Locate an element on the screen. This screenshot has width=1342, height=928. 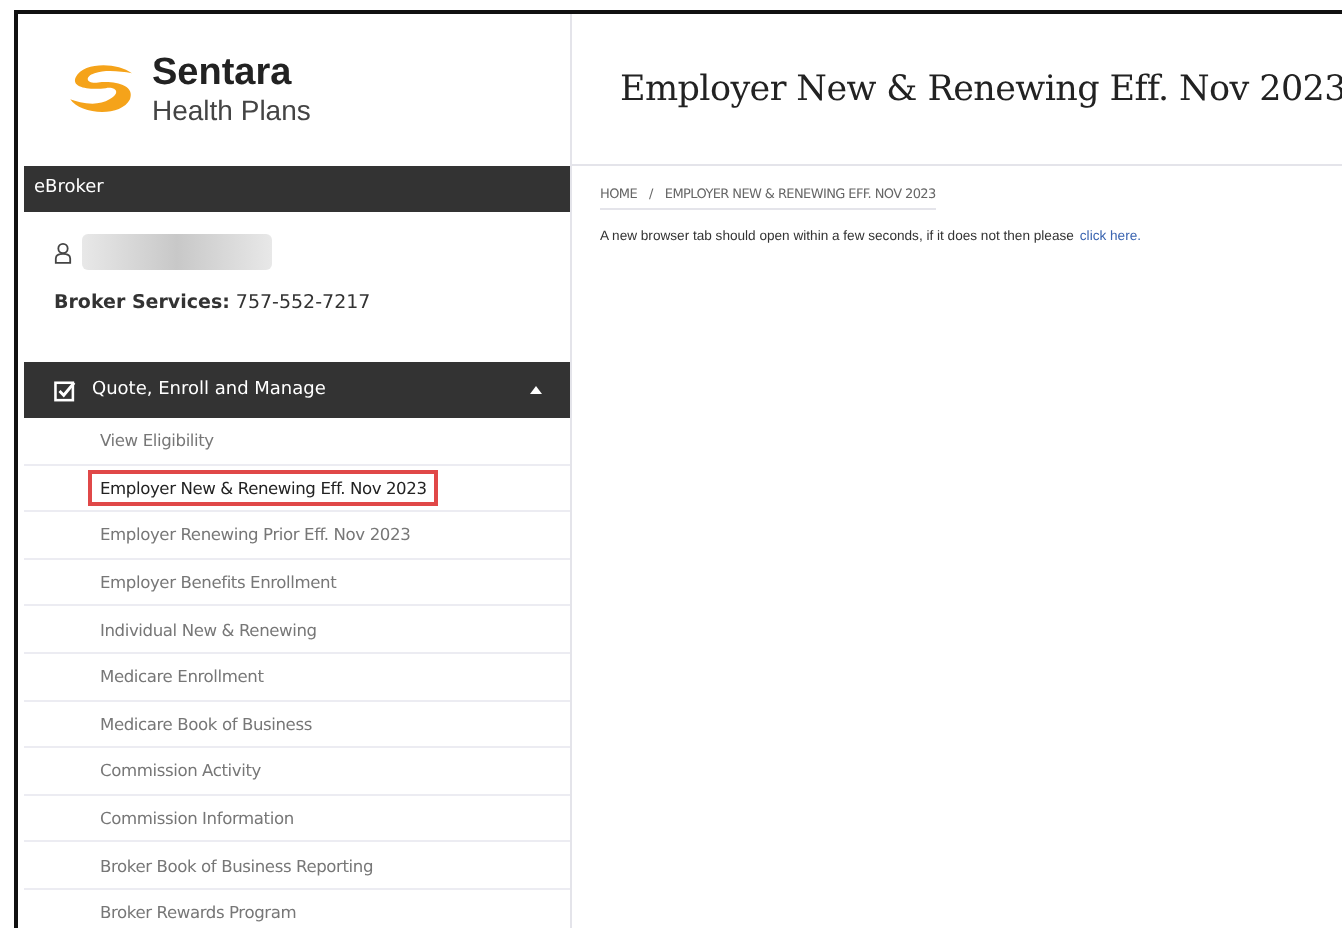
menu-section-header: Quote, Enroll and Manage is located at coordinates (297, 390).